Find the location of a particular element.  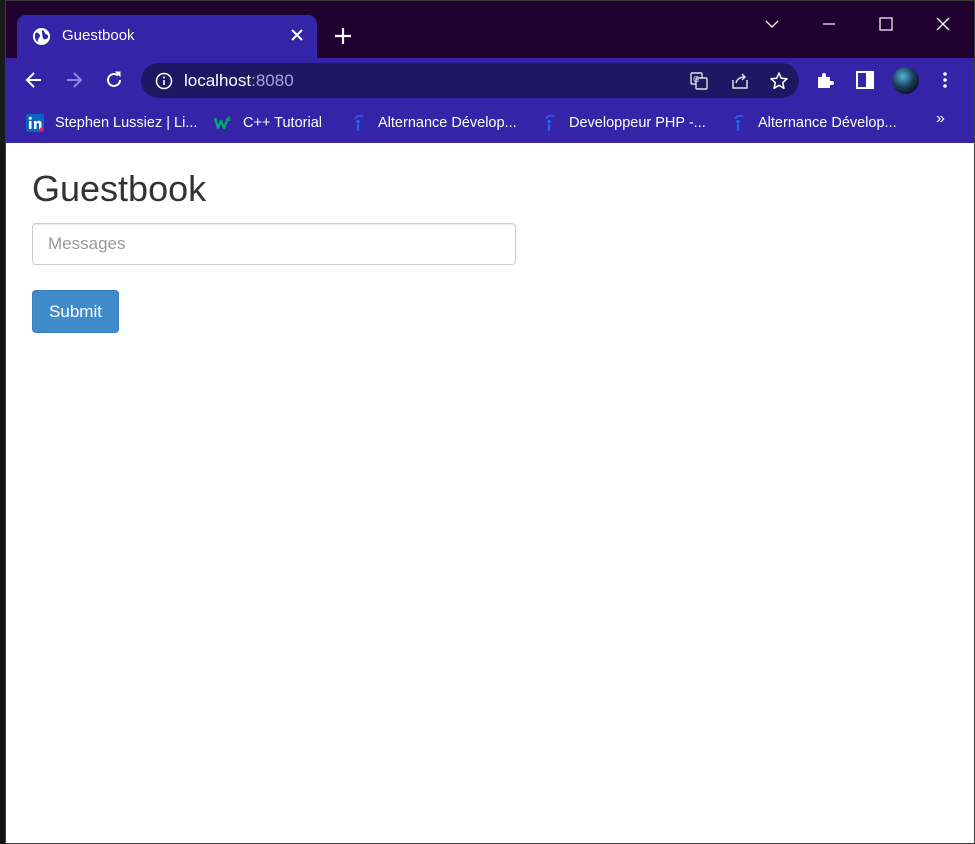

minimize-icon is located at coordinates (829, 24).